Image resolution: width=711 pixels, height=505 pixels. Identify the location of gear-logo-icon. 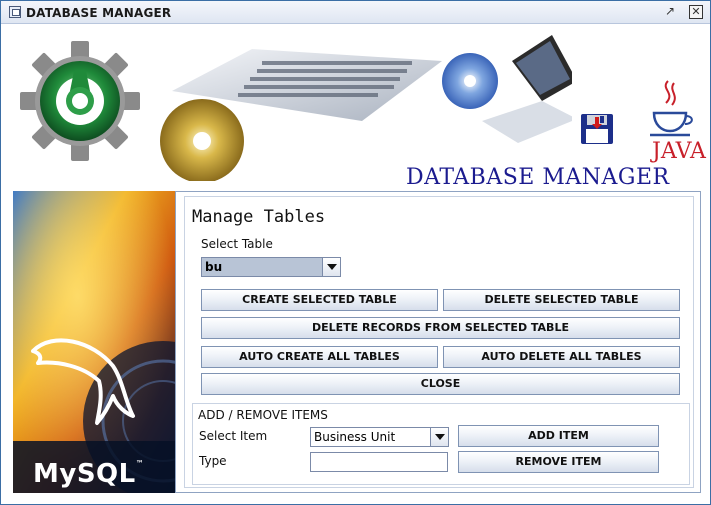
(80, 101).